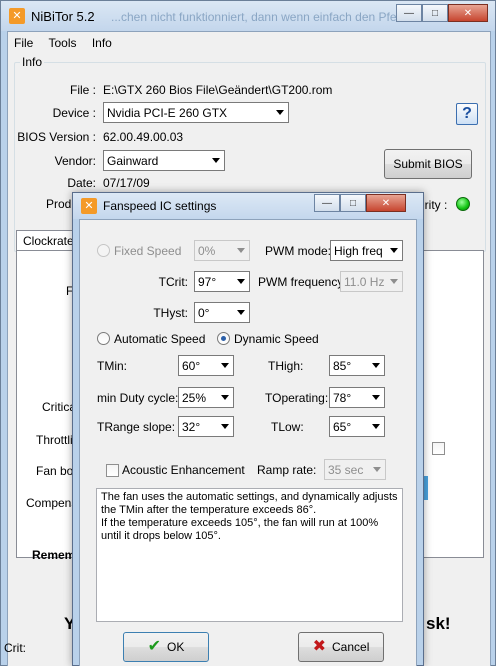  I want to click on info-group-title: Info, so click(32, 62).